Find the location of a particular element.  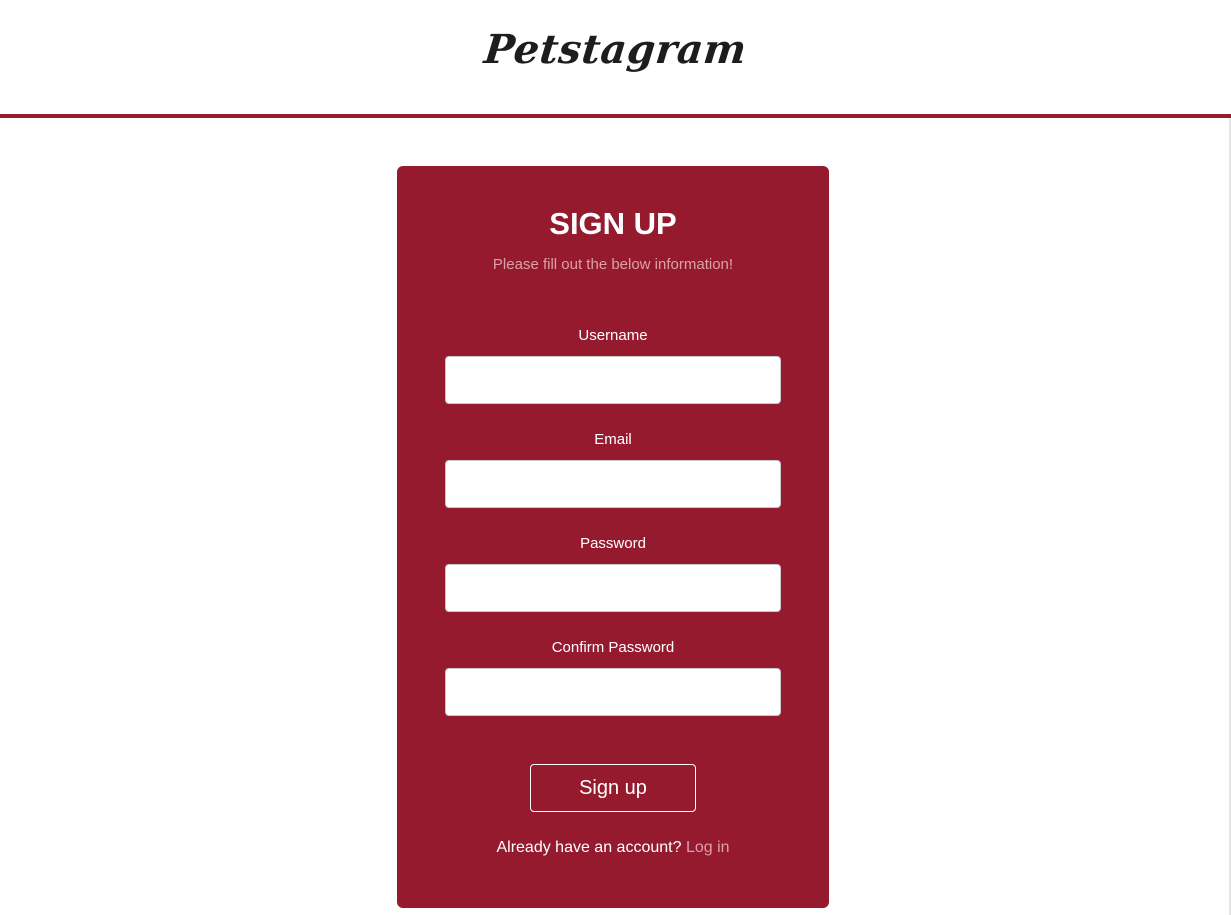

signup-button: Sign up is located at coordinates (613, 788).